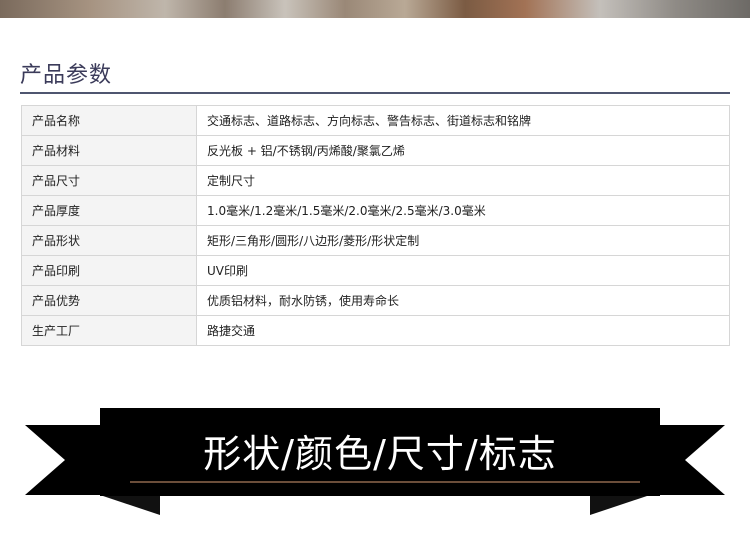 The width and height of the screenshot is (750, 552). Describe the element at coordinates (109, 150) in the screenshot. I see `spec-label: 产品材料` at that location.